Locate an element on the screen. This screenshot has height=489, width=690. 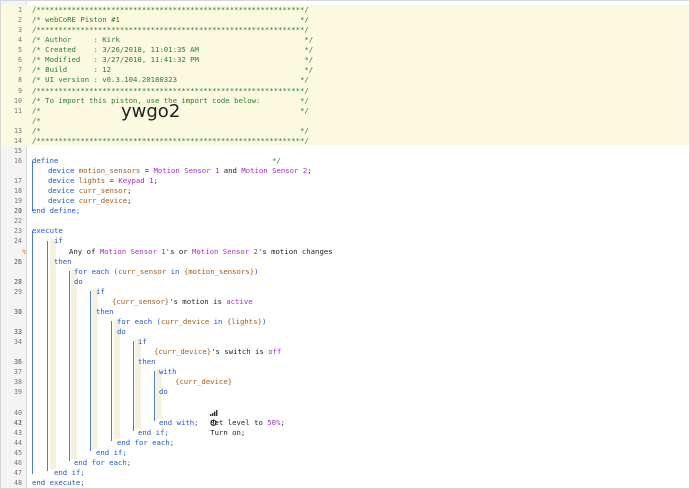
import-code: ywgo2 is located at coordinates (150, 111).